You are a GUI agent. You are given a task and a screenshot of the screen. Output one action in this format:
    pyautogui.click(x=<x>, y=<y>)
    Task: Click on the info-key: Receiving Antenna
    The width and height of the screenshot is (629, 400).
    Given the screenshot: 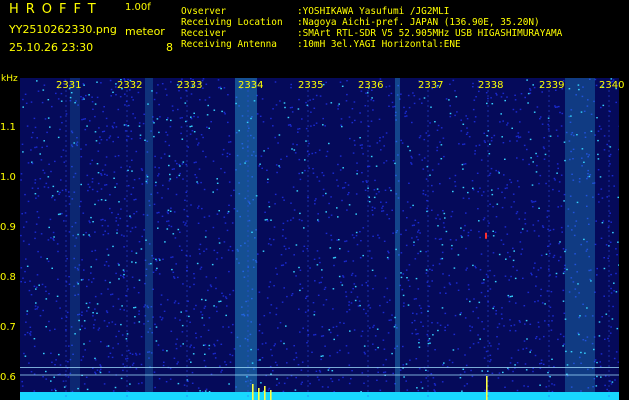 What is the action you would take?
    pyautogui.click(x=229, y=44)
    